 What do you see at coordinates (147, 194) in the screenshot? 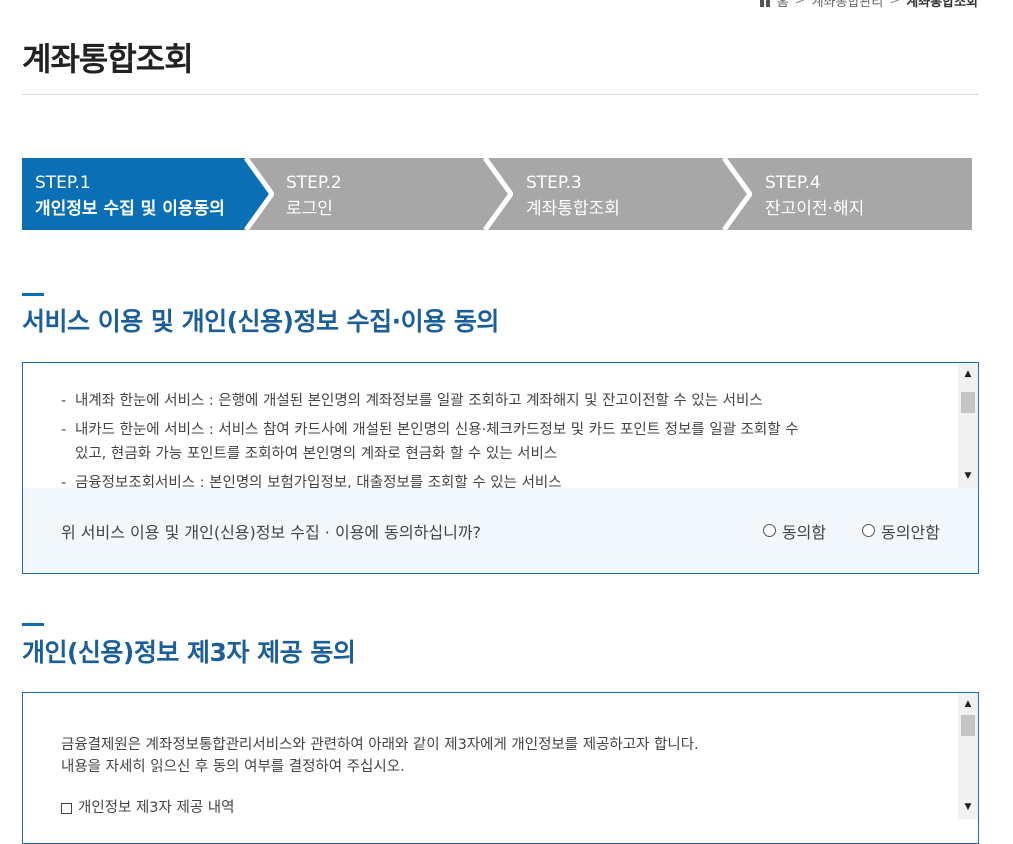
I see `step-1: STEP.1 개인정보 수집 및 이용동의` at bounding box center [147, 194].